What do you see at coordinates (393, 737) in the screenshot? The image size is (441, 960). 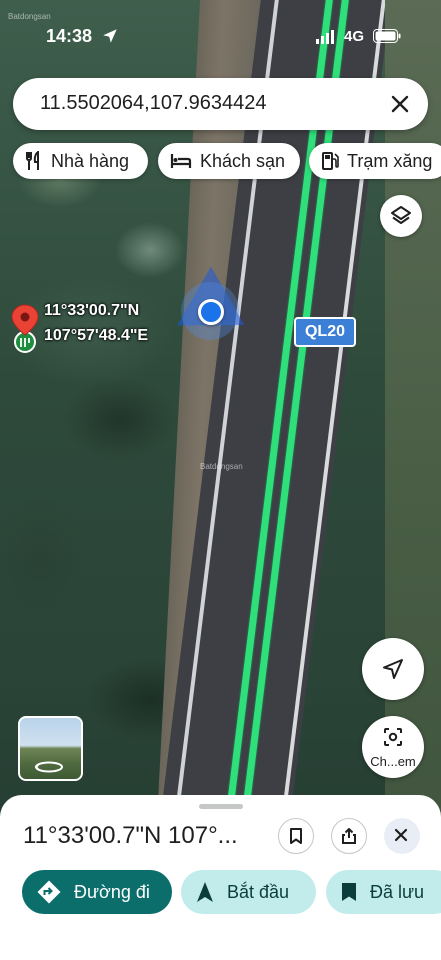 I see `camera-lens-icon` at bounding box center [393, 737].